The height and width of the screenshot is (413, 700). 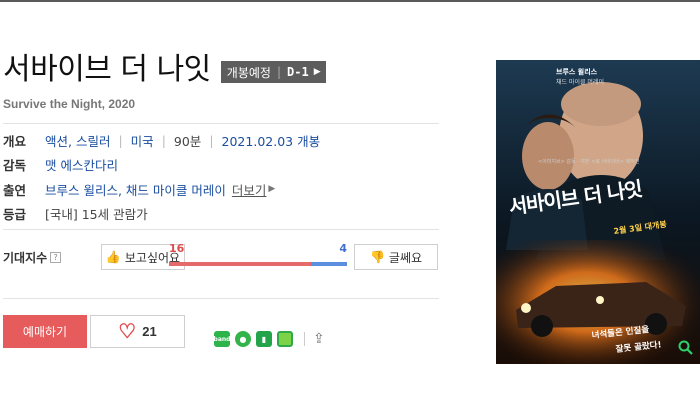 I want to click on overview-label: 개요, so click(x=15, y=141).